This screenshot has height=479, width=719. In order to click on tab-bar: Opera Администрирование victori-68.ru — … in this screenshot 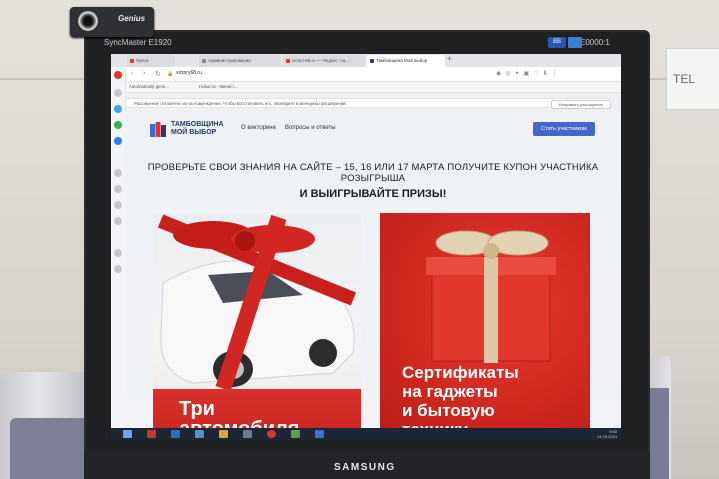, I will do `click(366, 60)`.